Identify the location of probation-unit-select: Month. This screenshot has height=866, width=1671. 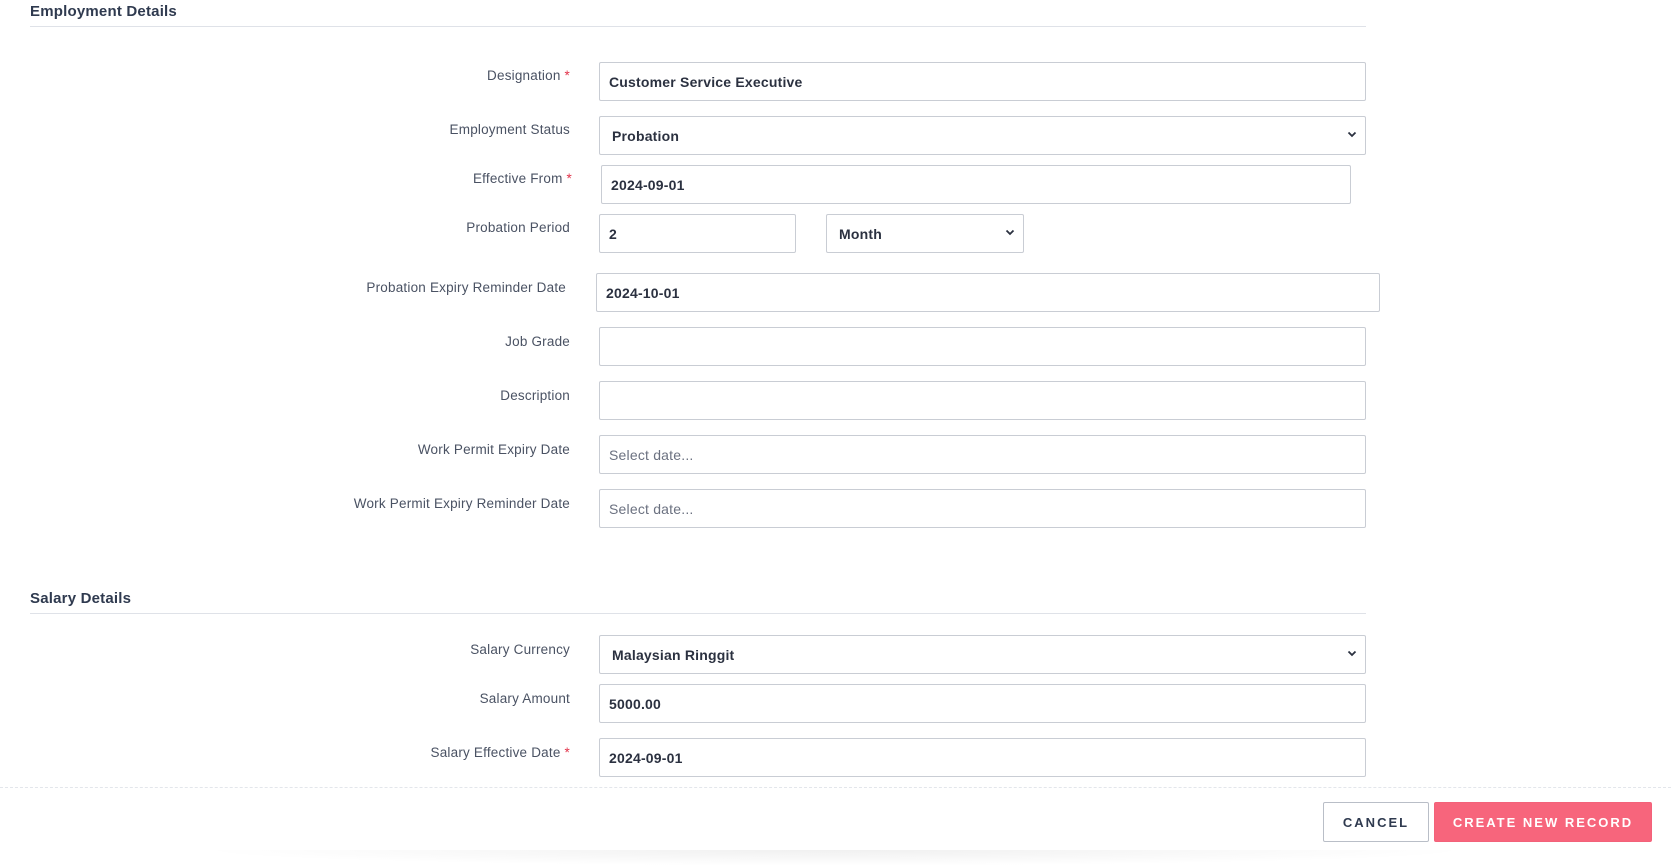
(925, 233).